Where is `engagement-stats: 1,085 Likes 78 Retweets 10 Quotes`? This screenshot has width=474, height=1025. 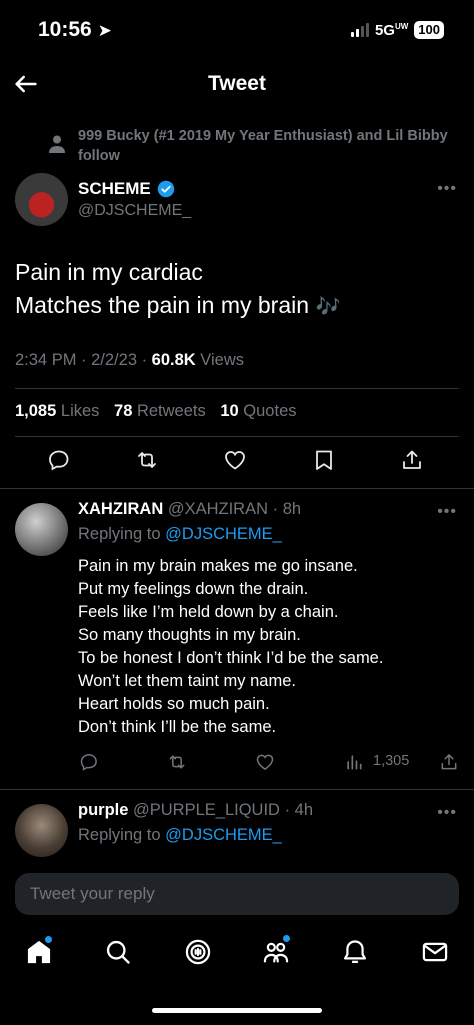 engagement-stats: 1,085 Likes 78 Retweets 10 Quotes is located at coordinates (156, 411).